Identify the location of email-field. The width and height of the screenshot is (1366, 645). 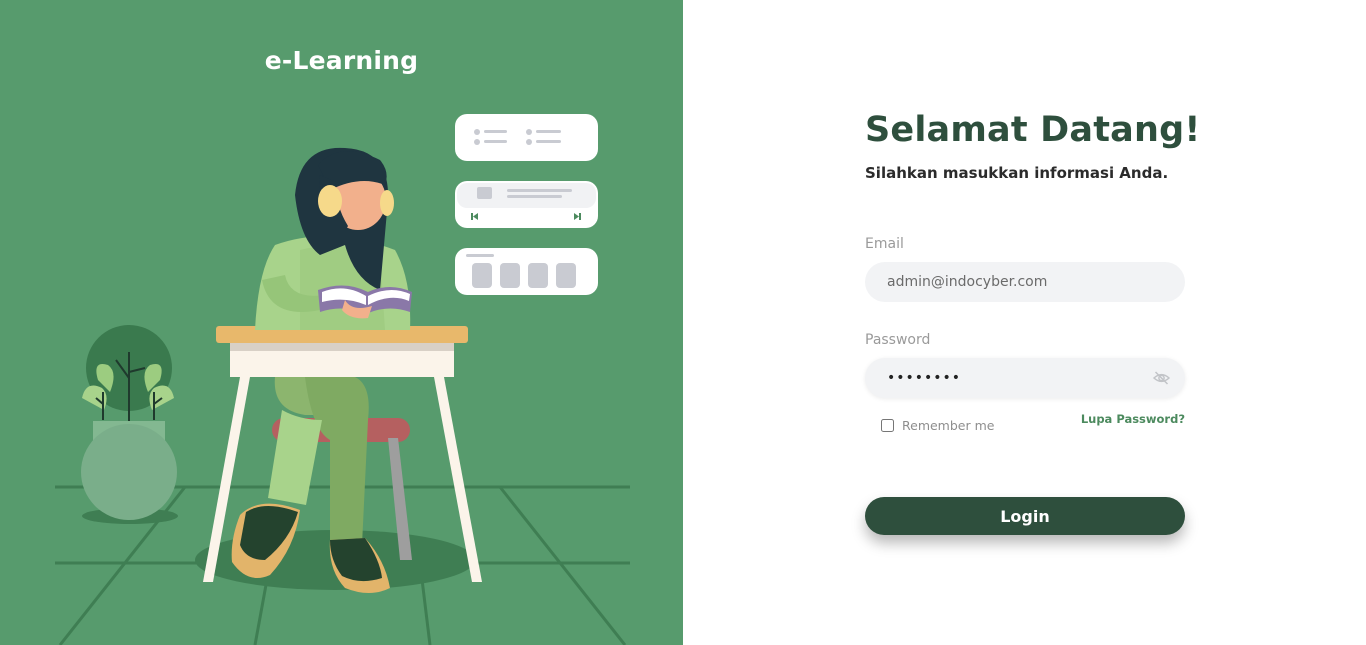
(1025, 282).